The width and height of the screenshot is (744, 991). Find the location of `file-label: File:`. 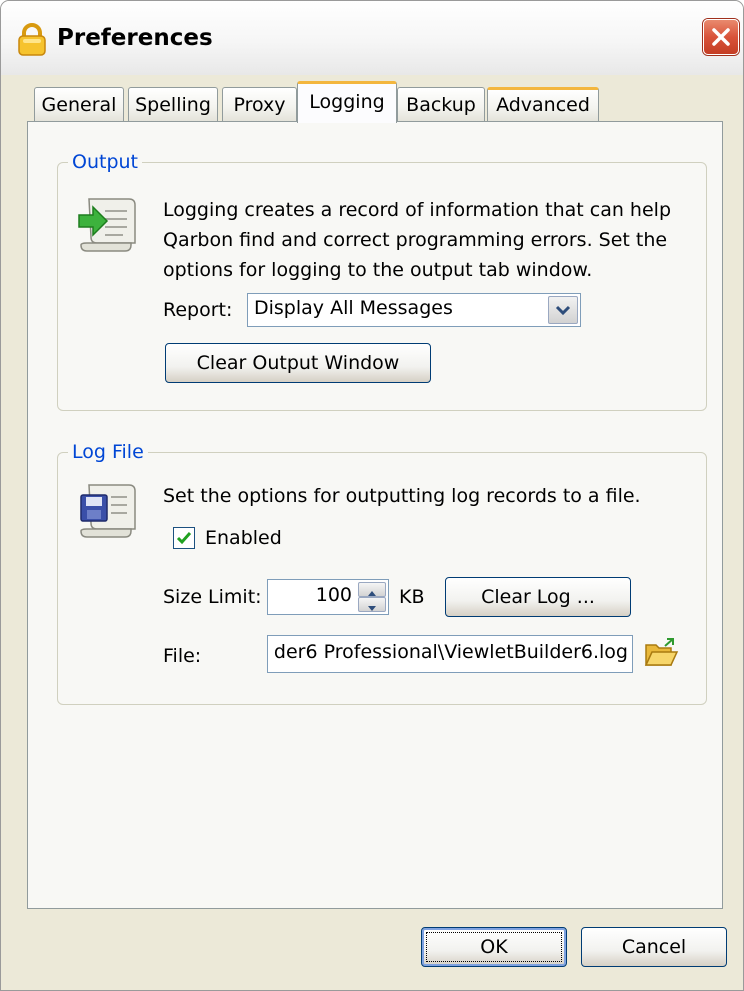

file-label: File: is located at coordinates (182, 656).